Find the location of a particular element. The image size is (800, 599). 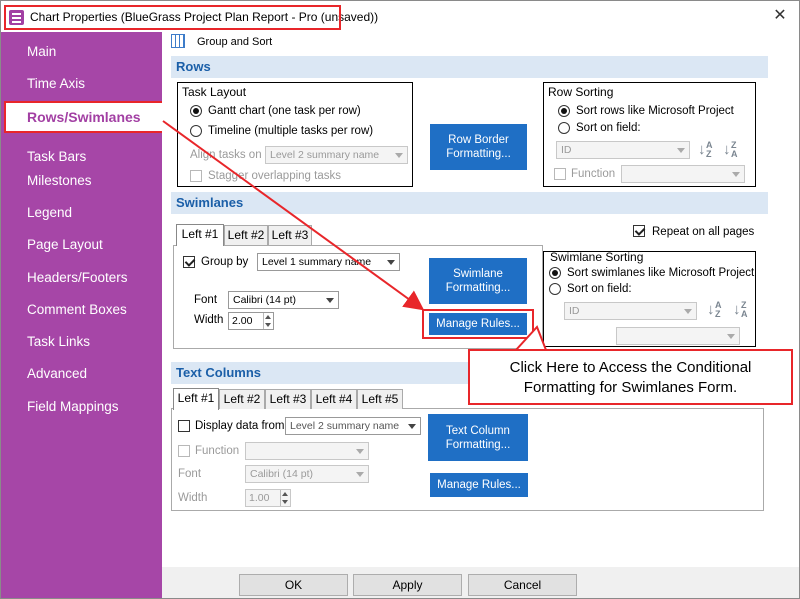

callout-line-1: Click Here to Access the Conditional is located at coordinates (630, 367).